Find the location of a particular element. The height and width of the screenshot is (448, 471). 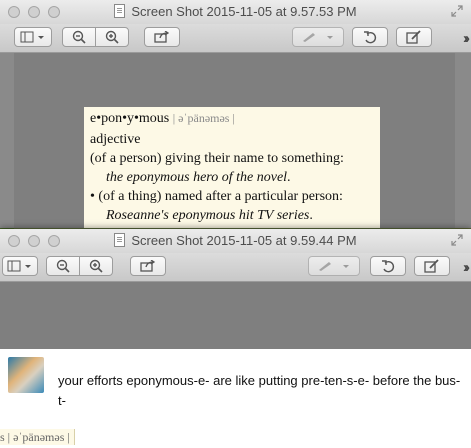

image-viewport is located at coordinates (235, 315).